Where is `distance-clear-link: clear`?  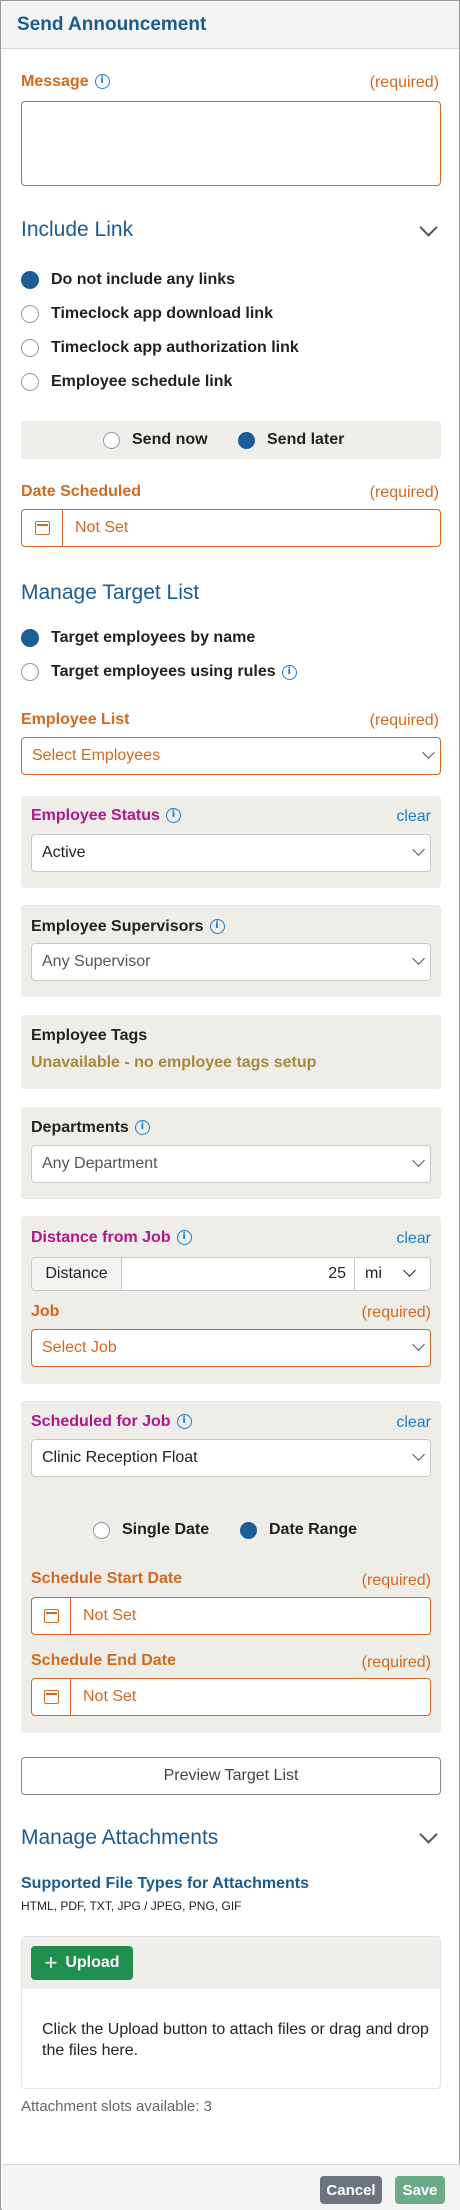 distance-clear-link: clear is located at coordinates (413, 1239).